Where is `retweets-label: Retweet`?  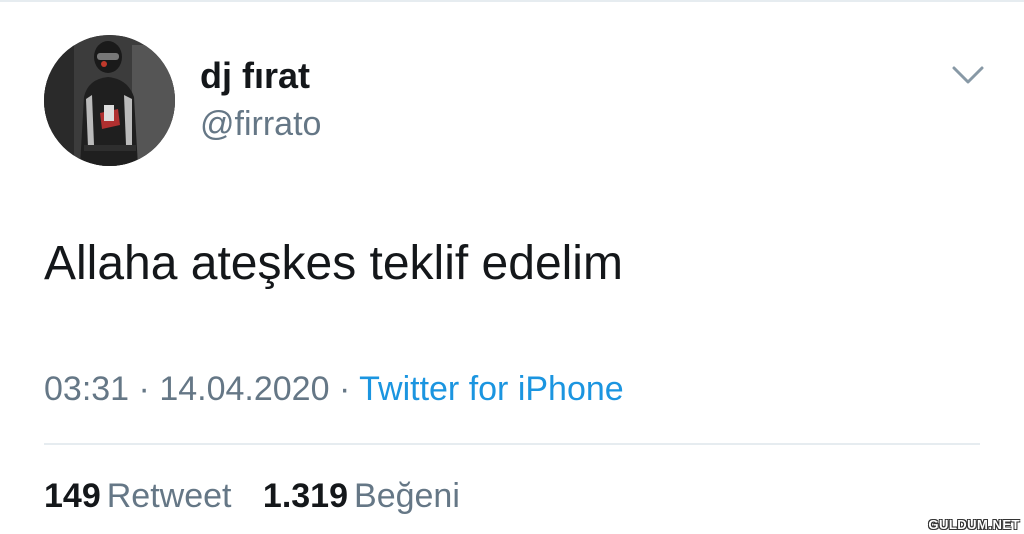 retweets-label: Retweet is located at coordinates (169, 496).